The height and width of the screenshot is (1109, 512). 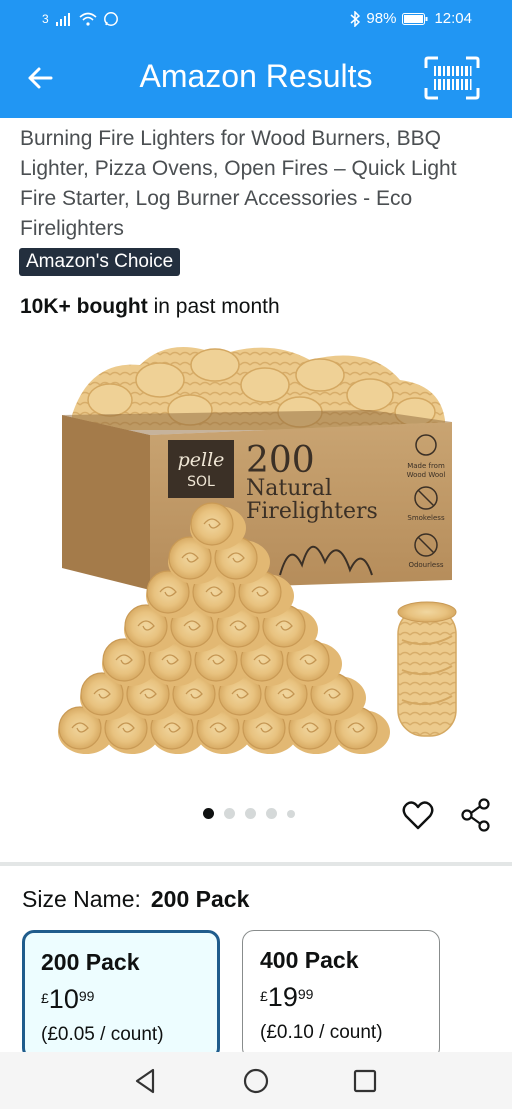 What do you see at coordinates (289, 488) in the screenshot?
I see `box-line1: Natural` at bounding box center [289, 488].